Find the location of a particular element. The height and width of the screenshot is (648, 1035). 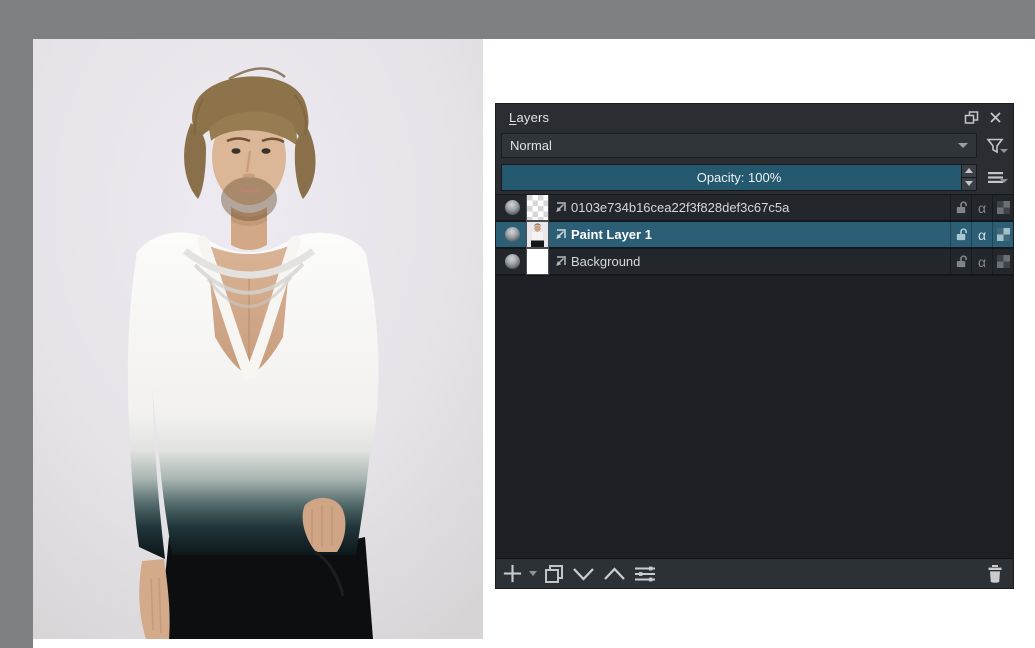

opacity-spin-down is located at coordinates (969, 183).